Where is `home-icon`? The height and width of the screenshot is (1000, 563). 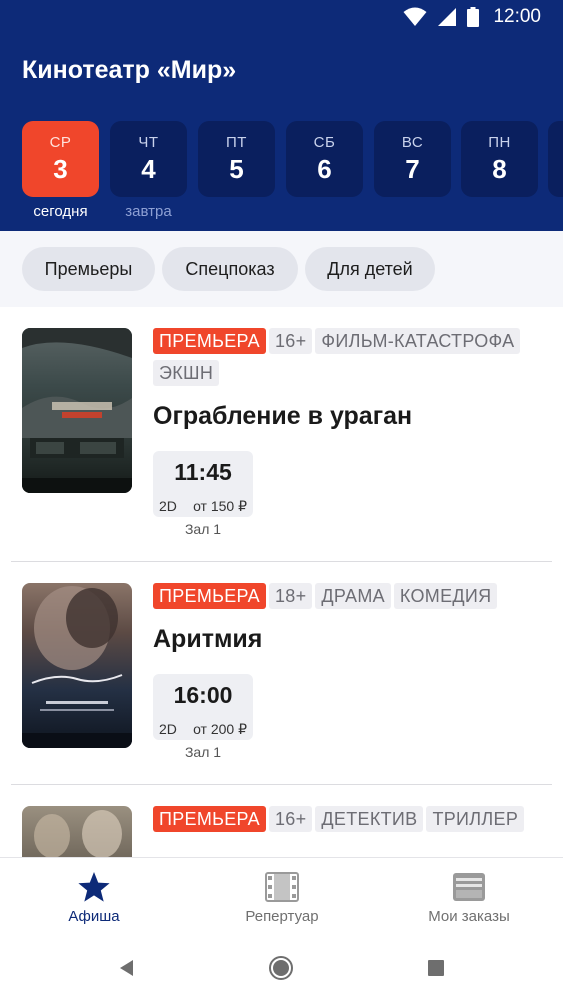 home-icon is located at coordinates (281, 968).